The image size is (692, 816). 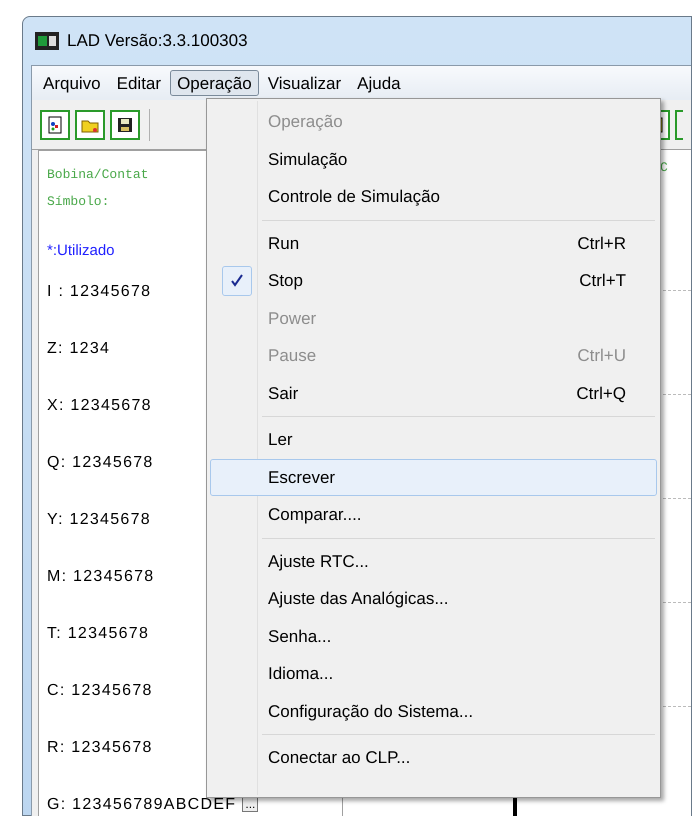 I want to click on symbol-row-text: Z: 1234, so click(x=78, y=348).